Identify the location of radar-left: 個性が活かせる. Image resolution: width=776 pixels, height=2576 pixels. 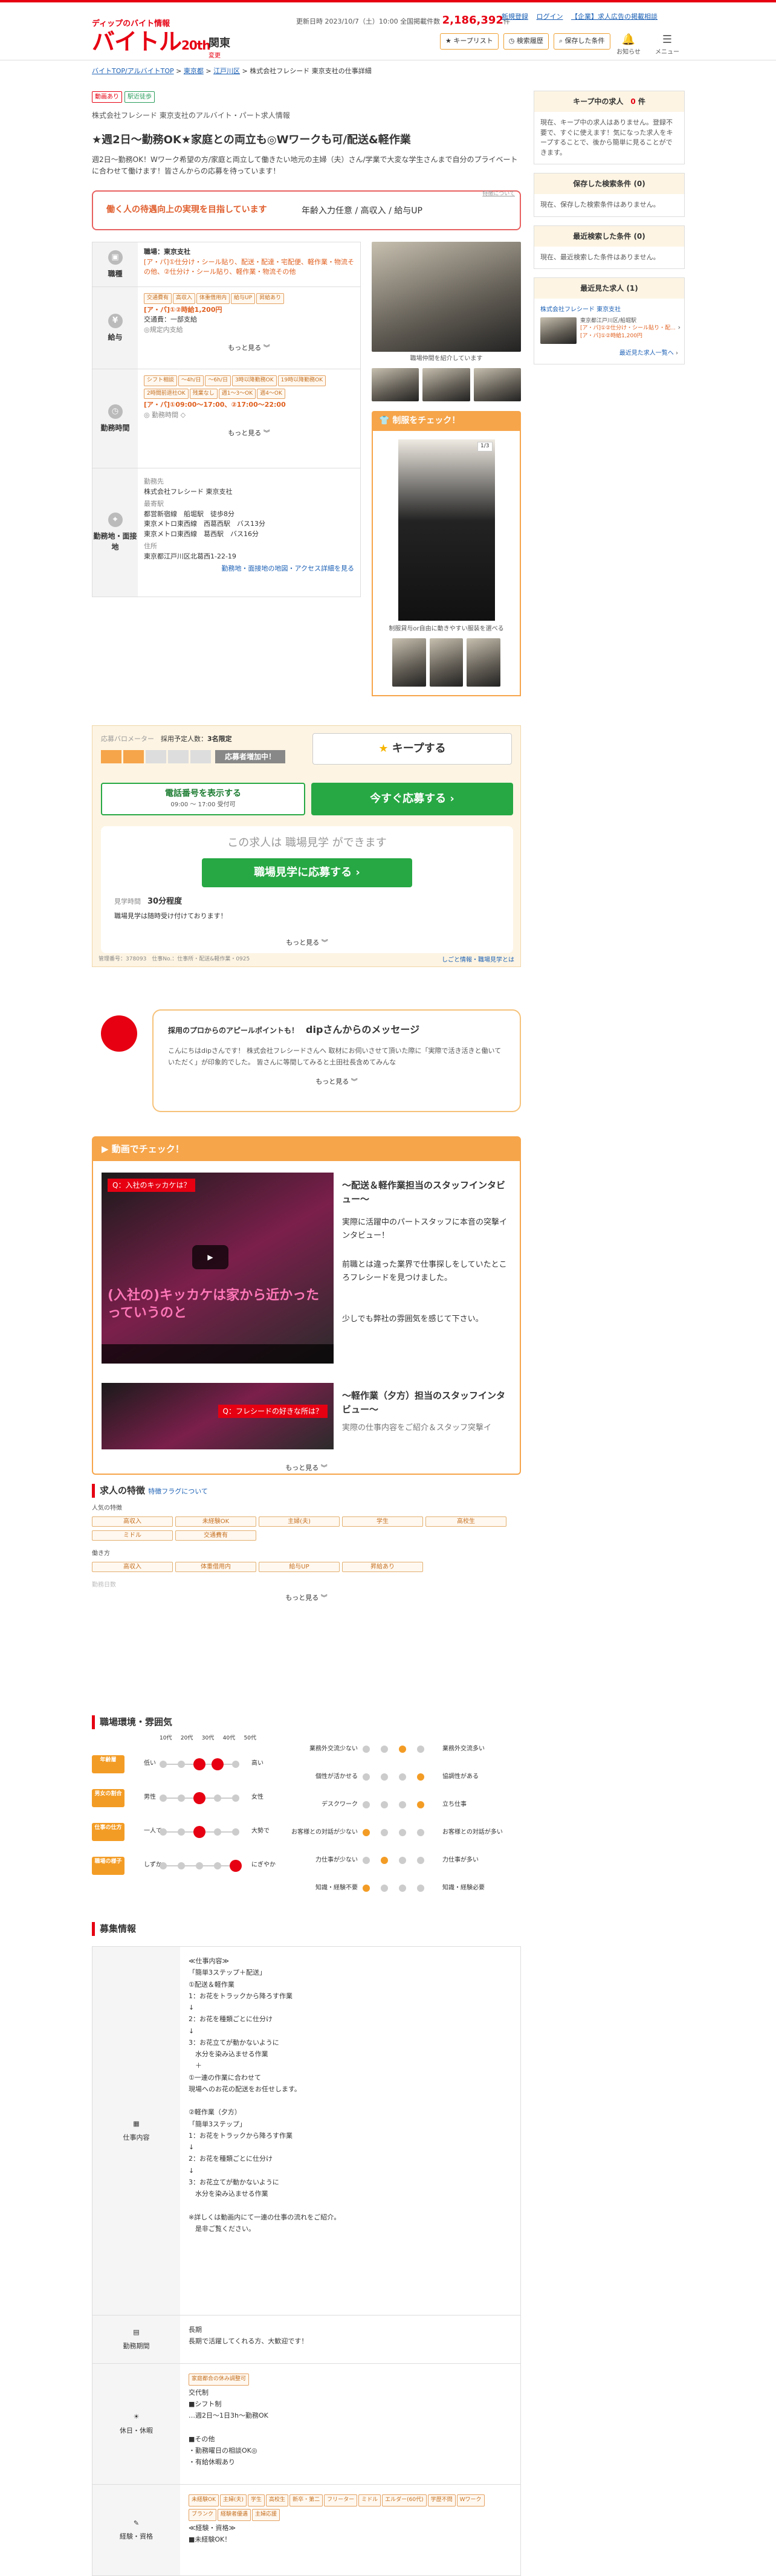
(336, 1776).